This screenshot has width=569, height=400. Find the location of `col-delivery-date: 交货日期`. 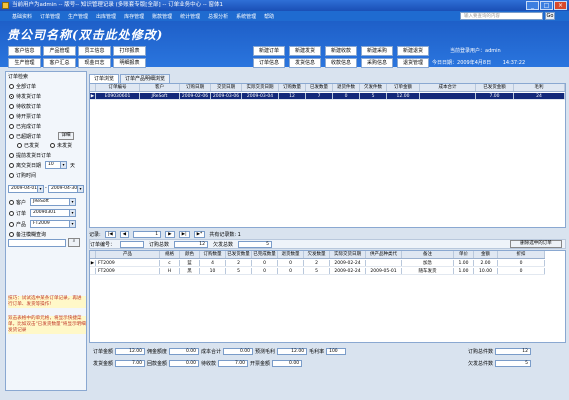

col-delivery-date: 交货日期 is located at coordinates (226, 87).